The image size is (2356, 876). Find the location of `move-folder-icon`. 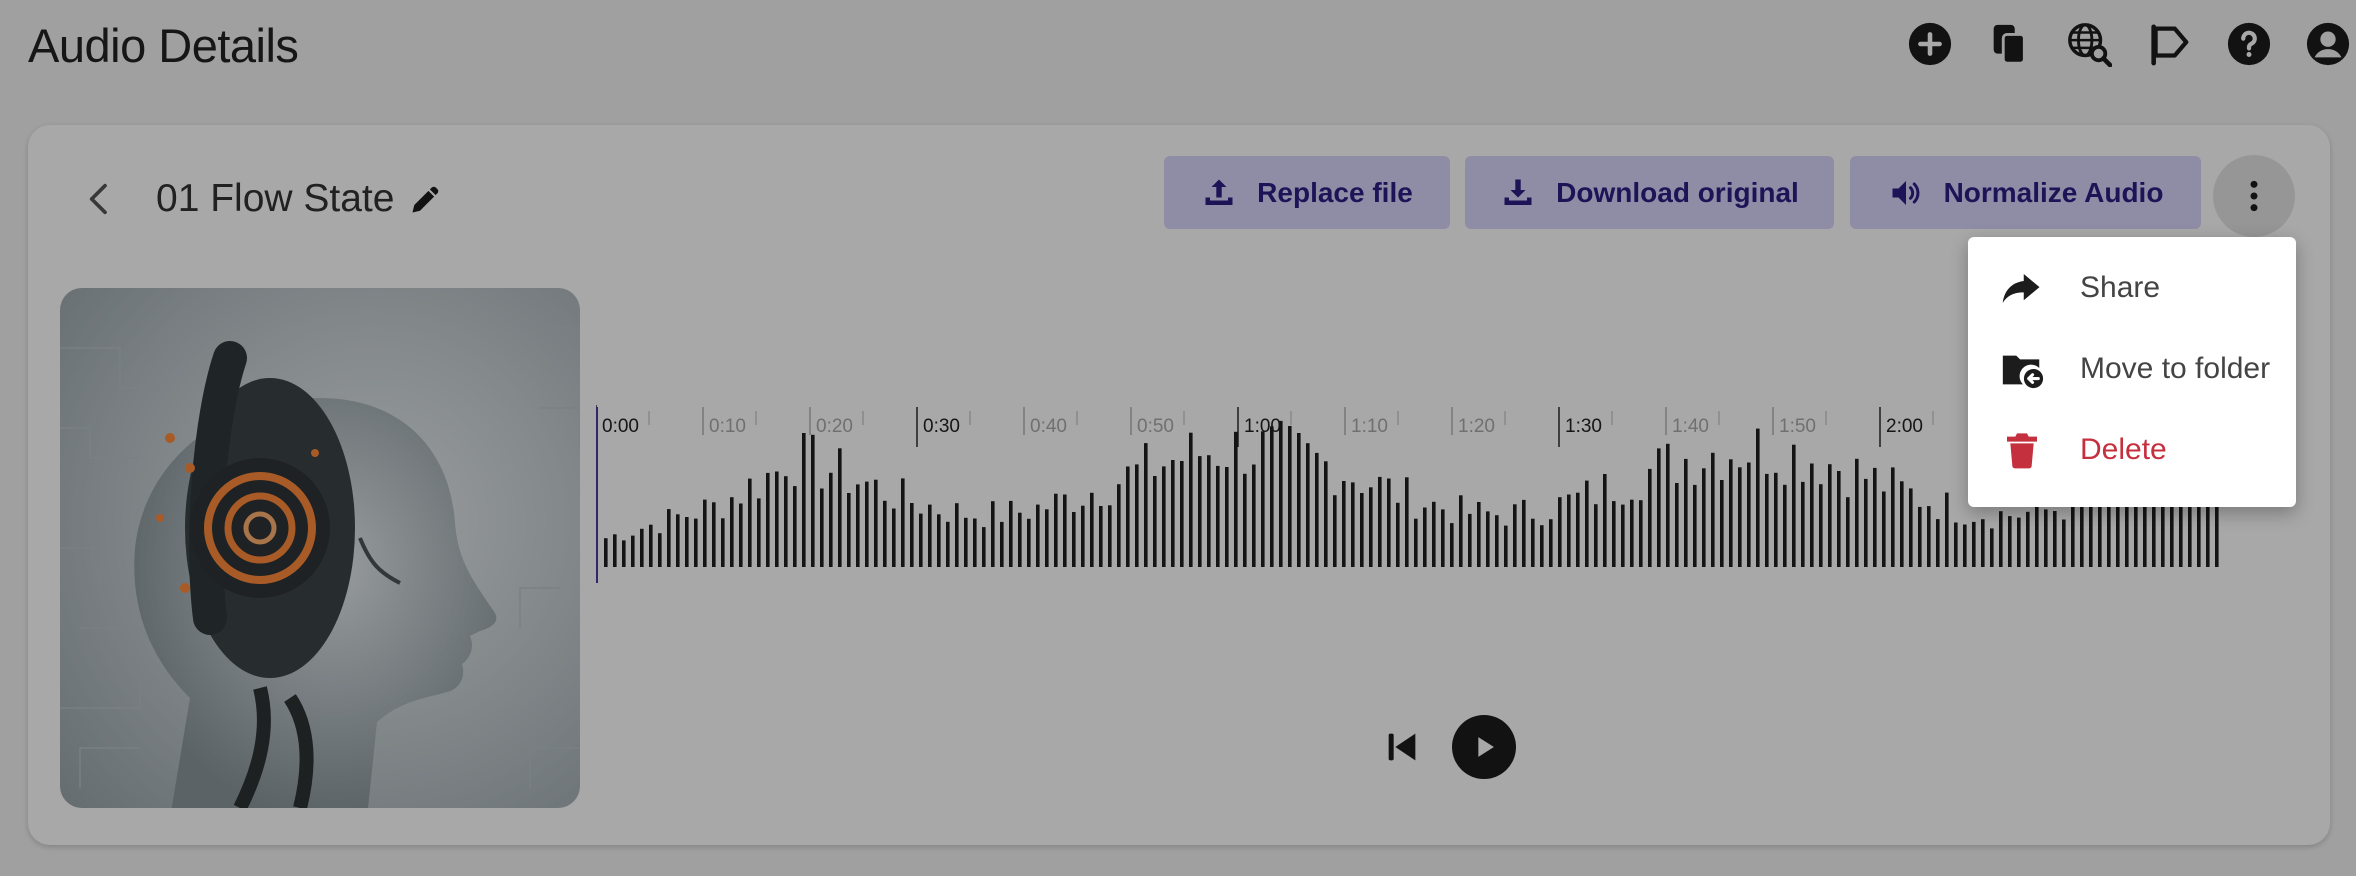

move-folder-icon is located at coordinates (2022, 369).